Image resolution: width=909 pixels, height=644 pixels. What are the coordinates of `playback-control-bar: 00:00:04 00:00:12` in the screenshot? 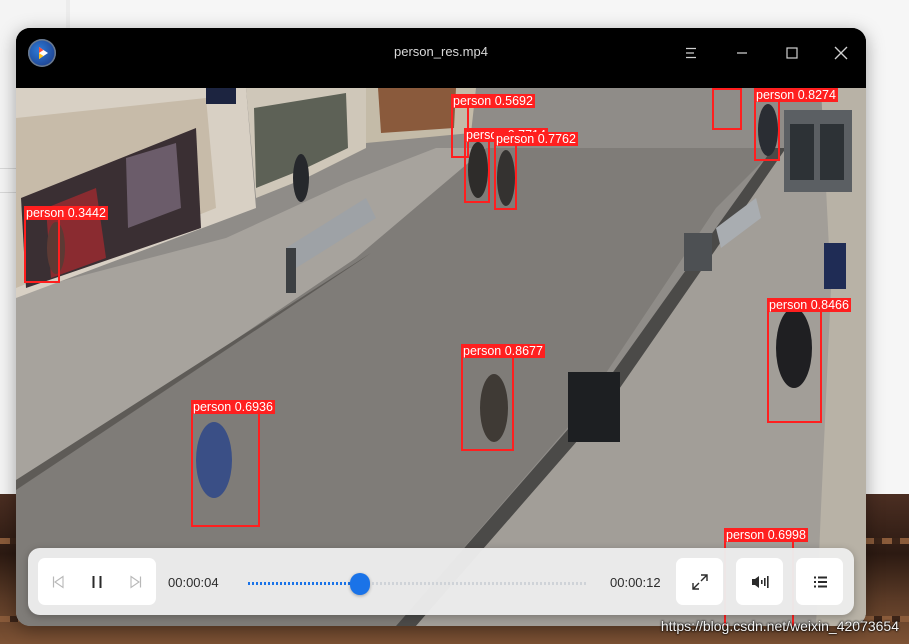 It's located at (441, 581).